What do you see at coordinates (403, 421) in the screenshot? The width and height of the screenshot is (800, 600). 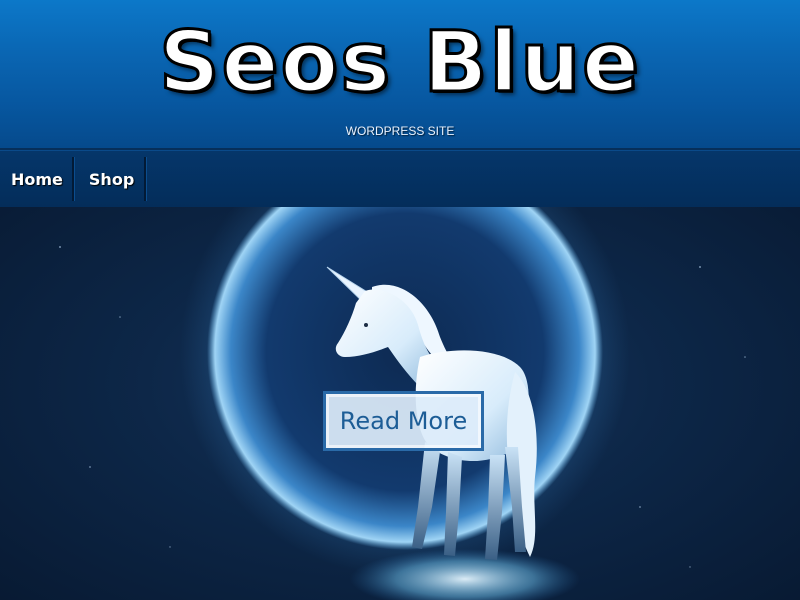 I see `read-more-button: Read More` at bounding box center [403, 421].